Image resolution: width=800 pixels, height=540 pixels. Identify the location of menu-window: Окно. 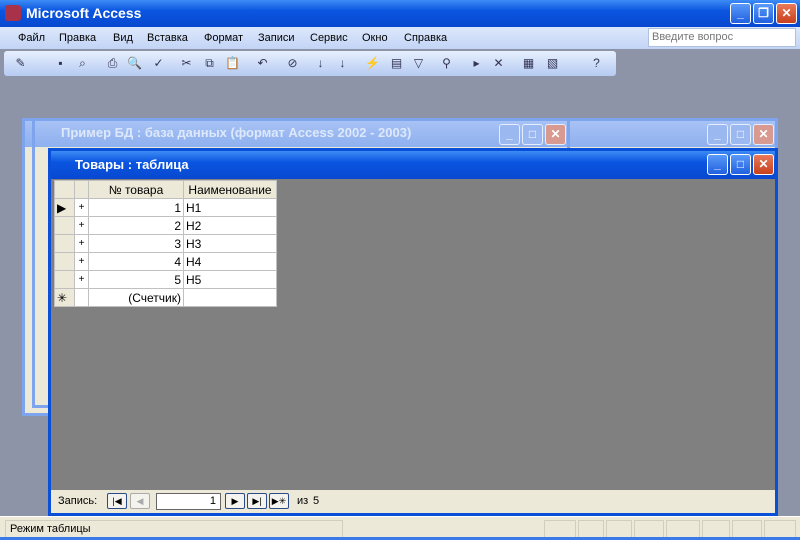
(375, 38).